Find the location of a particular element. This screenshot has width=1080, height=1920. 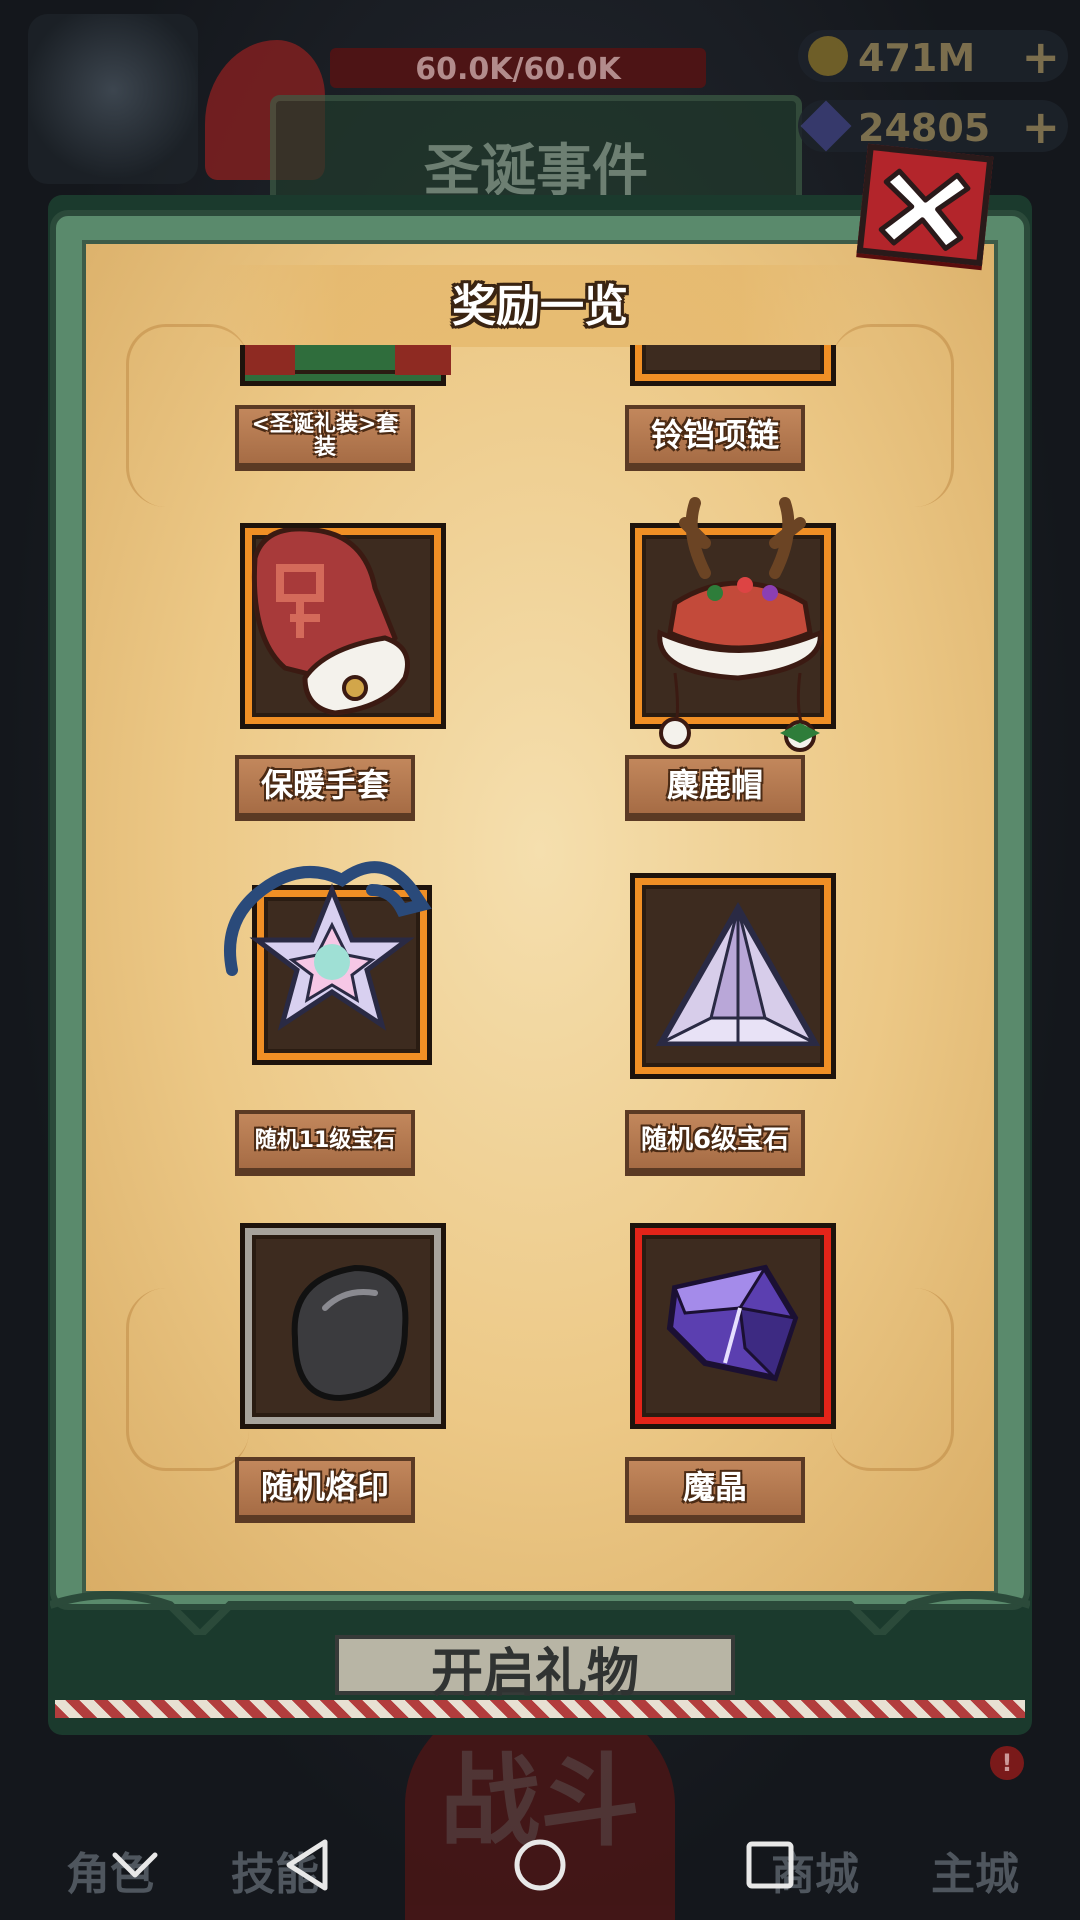

reward-item-level11-gem is located at coordinates (328, 963).